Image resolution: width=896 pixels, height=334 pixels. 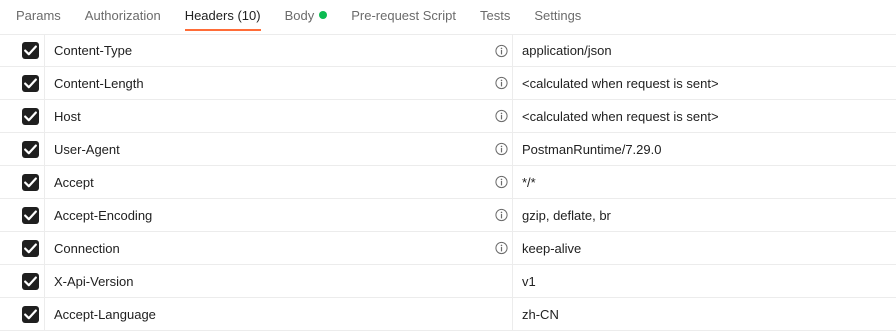 I want to click on header-value: v1, so click(x=529, y=281).